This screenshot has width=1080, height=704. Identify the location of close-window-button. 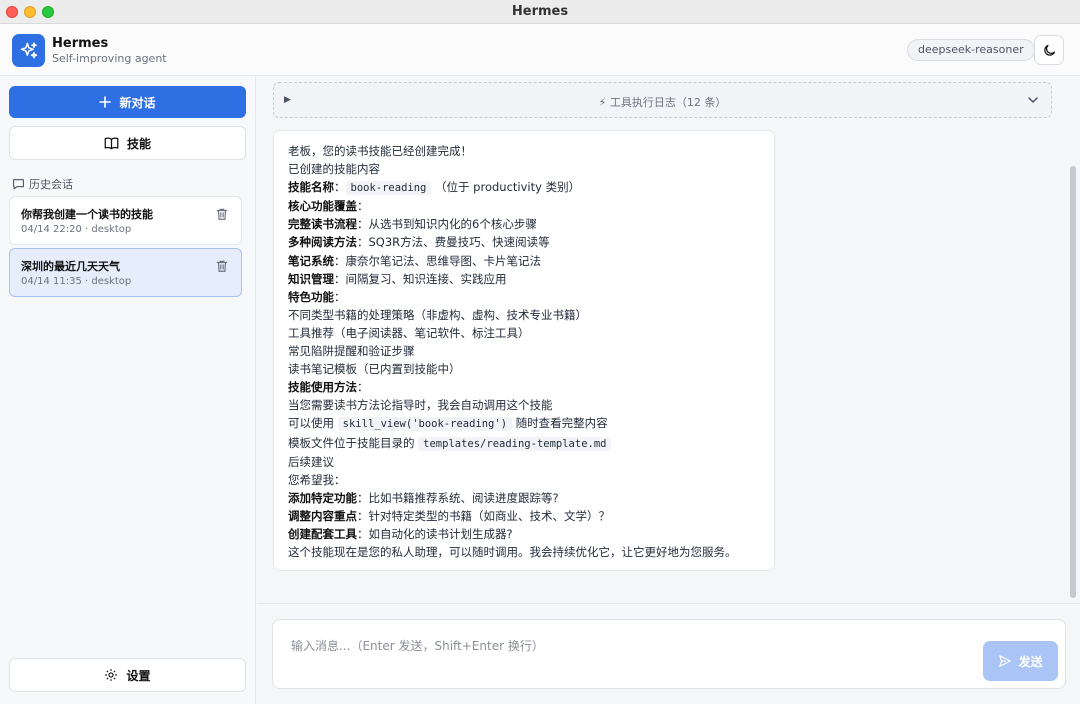
(12, 12).